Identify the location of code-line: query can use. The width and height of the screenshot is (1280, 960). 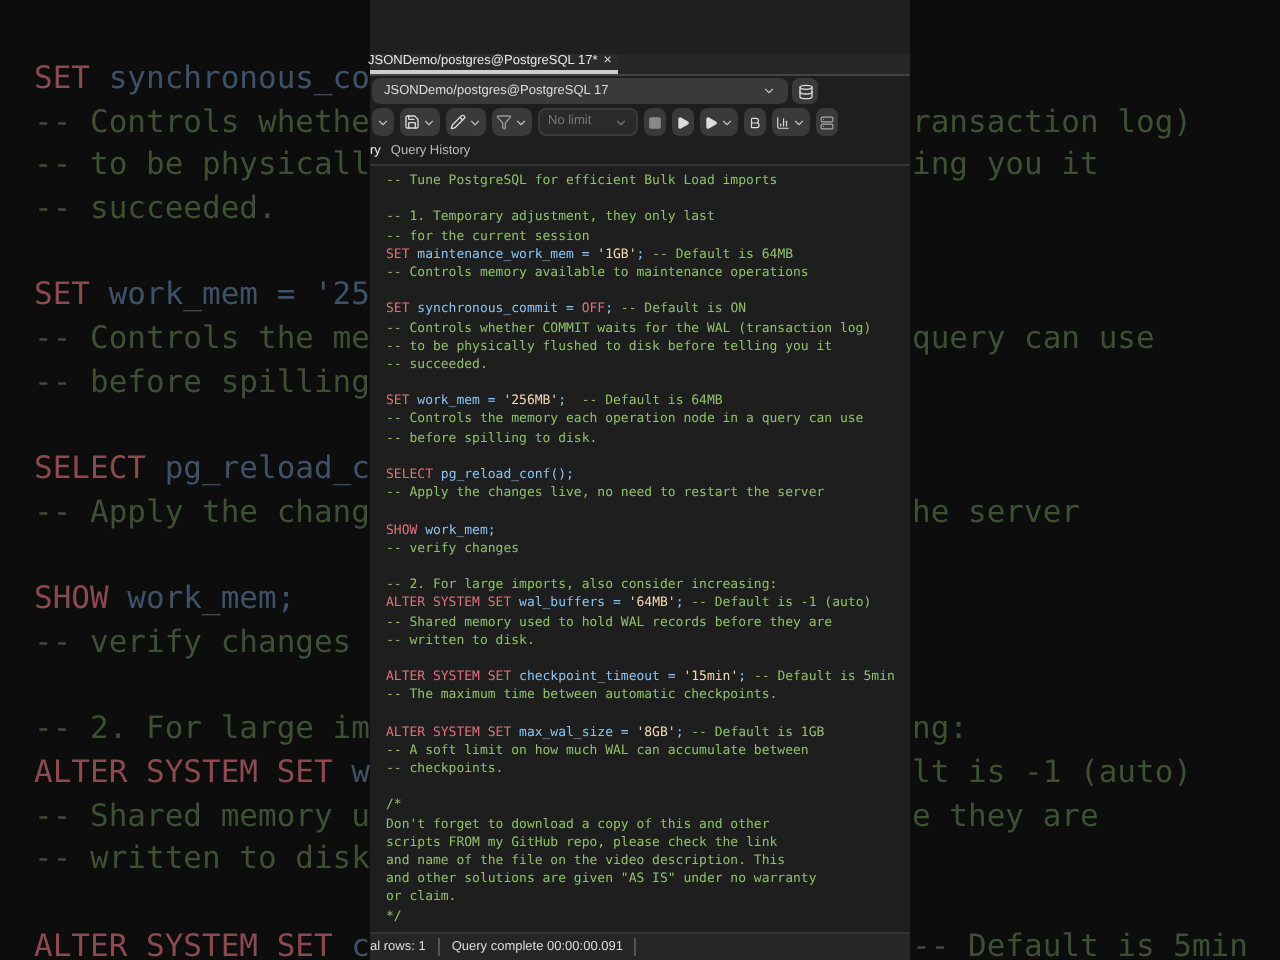
(1033, 338).